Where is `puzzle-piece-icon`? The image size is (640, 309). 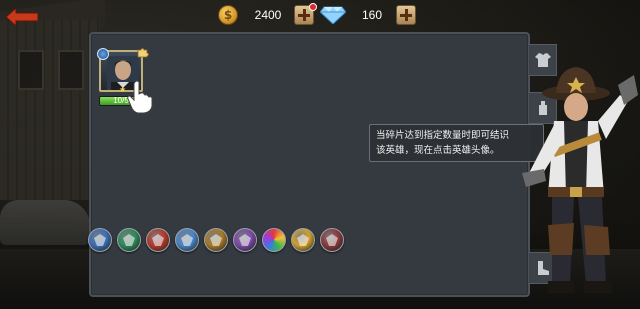 puzzle-piece-icon is located at coordinates (143, 53).